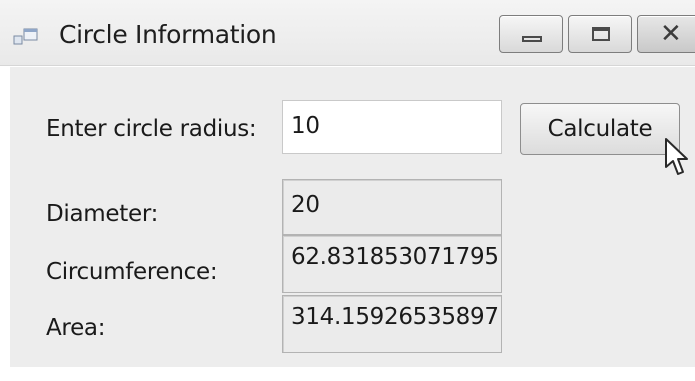 The image size is (695, 381). Describe the element at coordinates (392, 324) in the screenshot. I see `area-output: 314.15926535897` at that location.